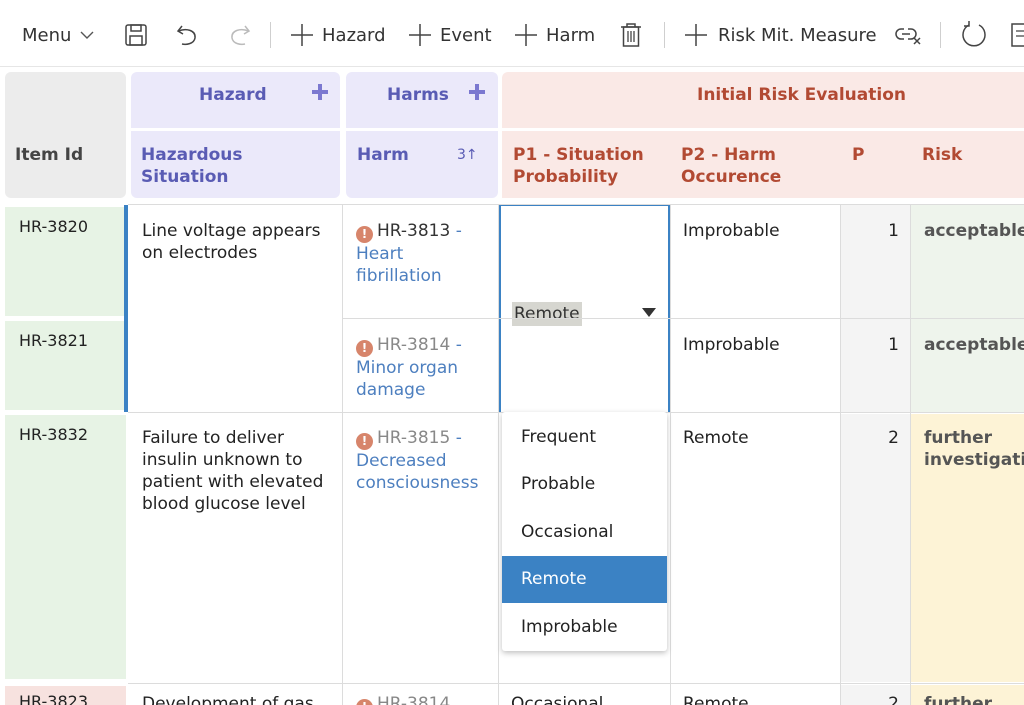 Image resolution: width=1024 pixels, height=705 pixels. What do you see at coordinates (87, 35) in the screenshot?
I see `chevron-down-icon` at bounding box center [87, 35].